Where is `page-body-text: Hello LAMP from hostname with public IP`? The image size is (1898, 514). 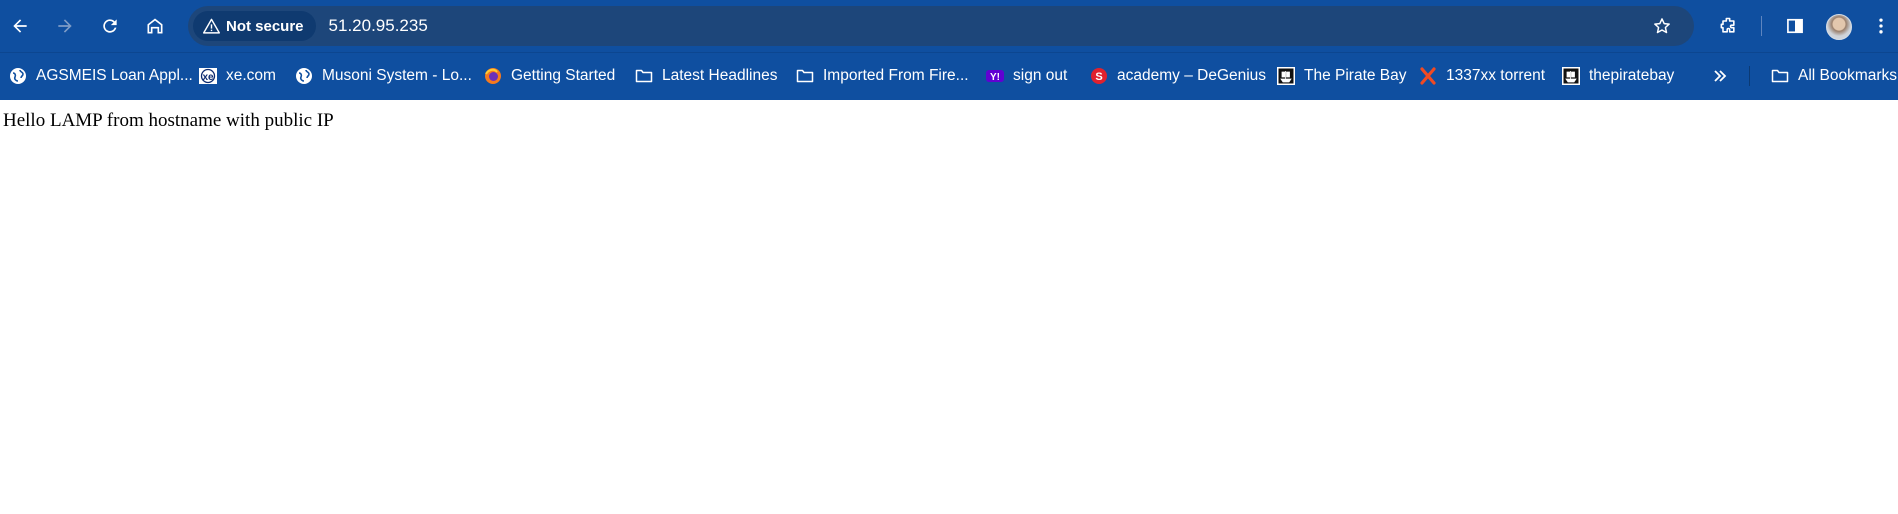
page-body-text: Hello LAMP from hostname with public IP is located at coordinates (168, 120).